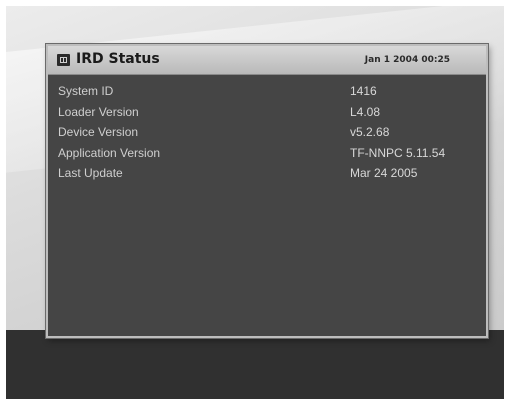 The height and width of the screenshot is (405, 510). Describe the element at coordinates (268, 115) in the screenshot. I see `status-row-loader-version: Loader Version L4.08` at that location.